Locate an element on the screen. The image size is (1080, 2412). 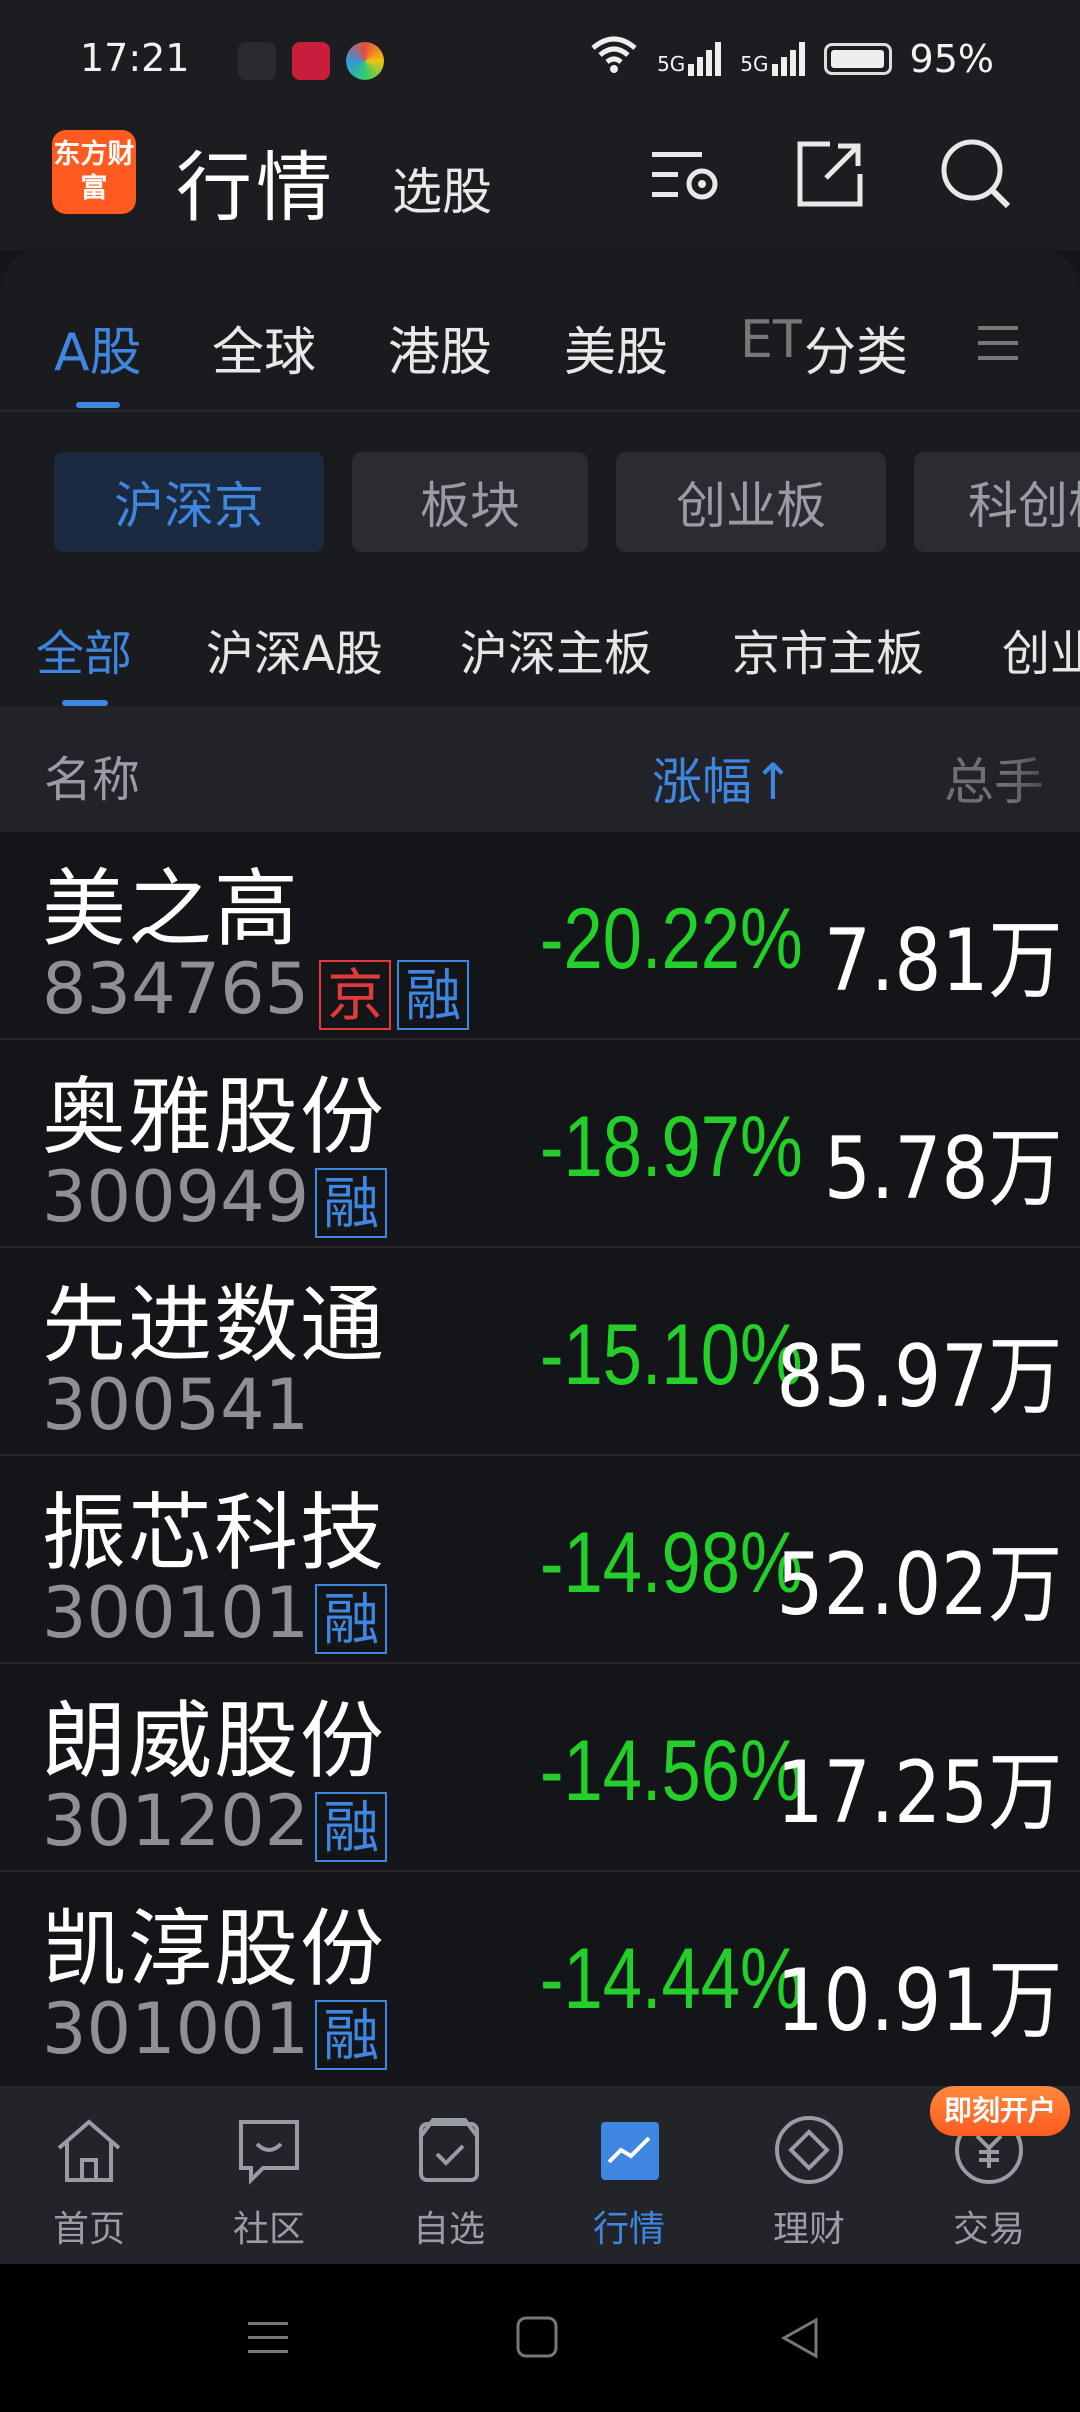
nav-watchlist-label: 自选 is located at coordinates (448, 2229).